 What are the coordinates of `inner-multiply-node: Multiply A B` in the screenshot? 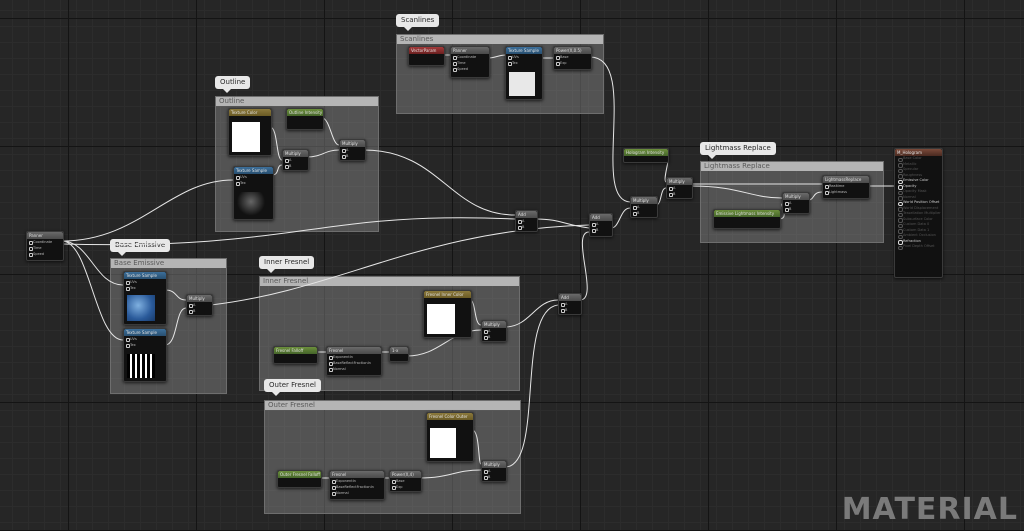 It's located at (494, 331).